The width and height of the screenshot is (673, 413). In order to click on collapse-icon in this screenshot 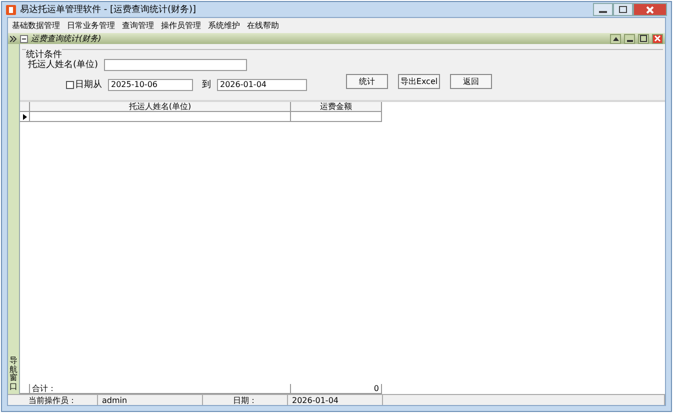, I will do `click(24, 38)`.